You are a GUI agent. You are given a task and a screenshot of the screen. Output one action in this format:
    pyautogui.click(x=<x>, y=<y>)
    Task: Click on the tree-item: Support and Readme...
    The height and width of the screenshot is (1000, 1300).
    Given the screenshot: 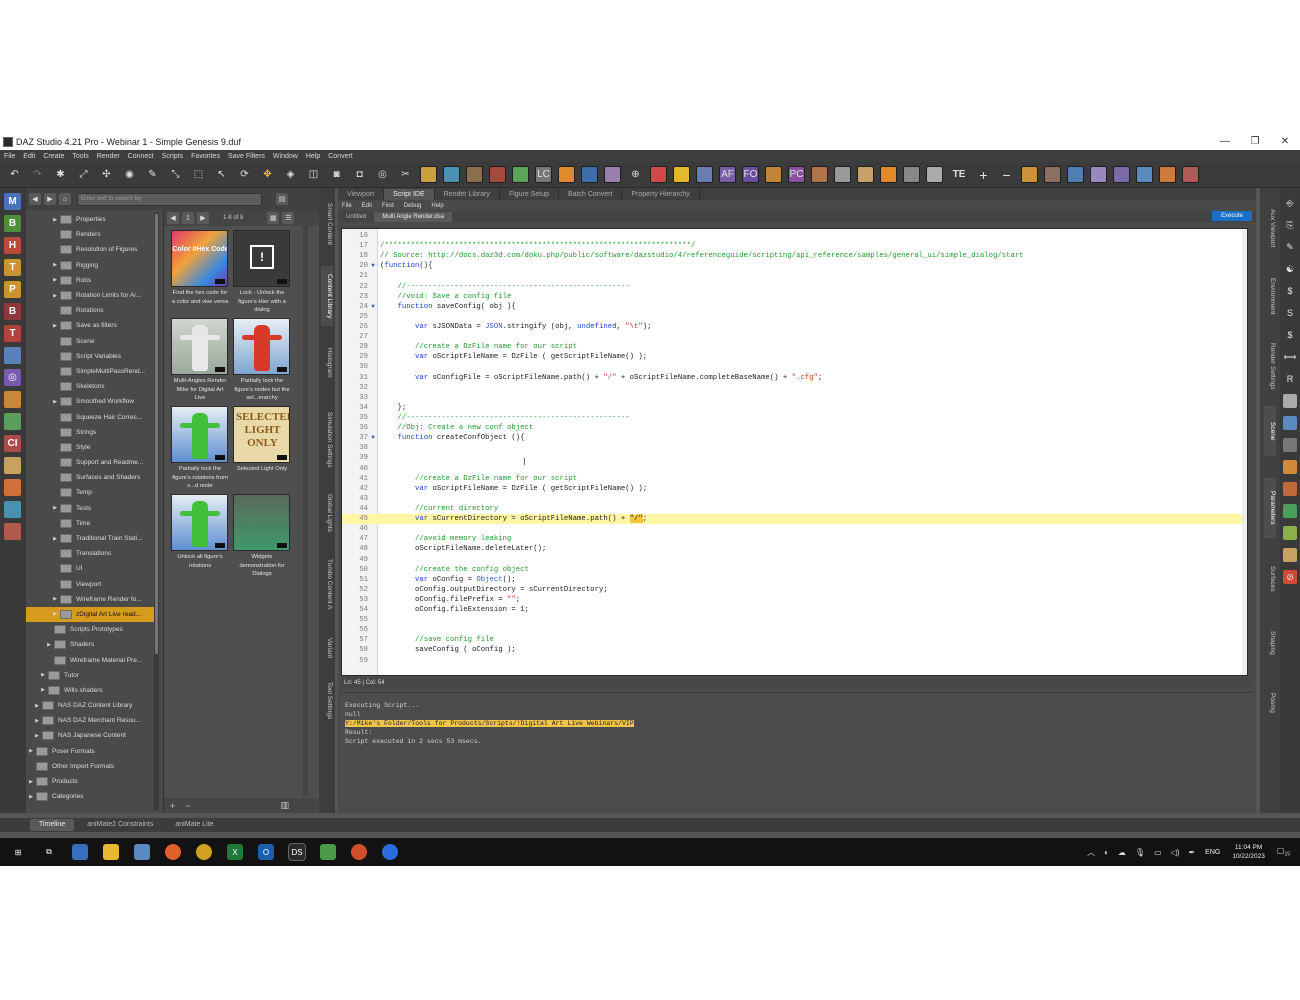 What is the action you would take?
    pyautogui.click(x=92, y=462)
    